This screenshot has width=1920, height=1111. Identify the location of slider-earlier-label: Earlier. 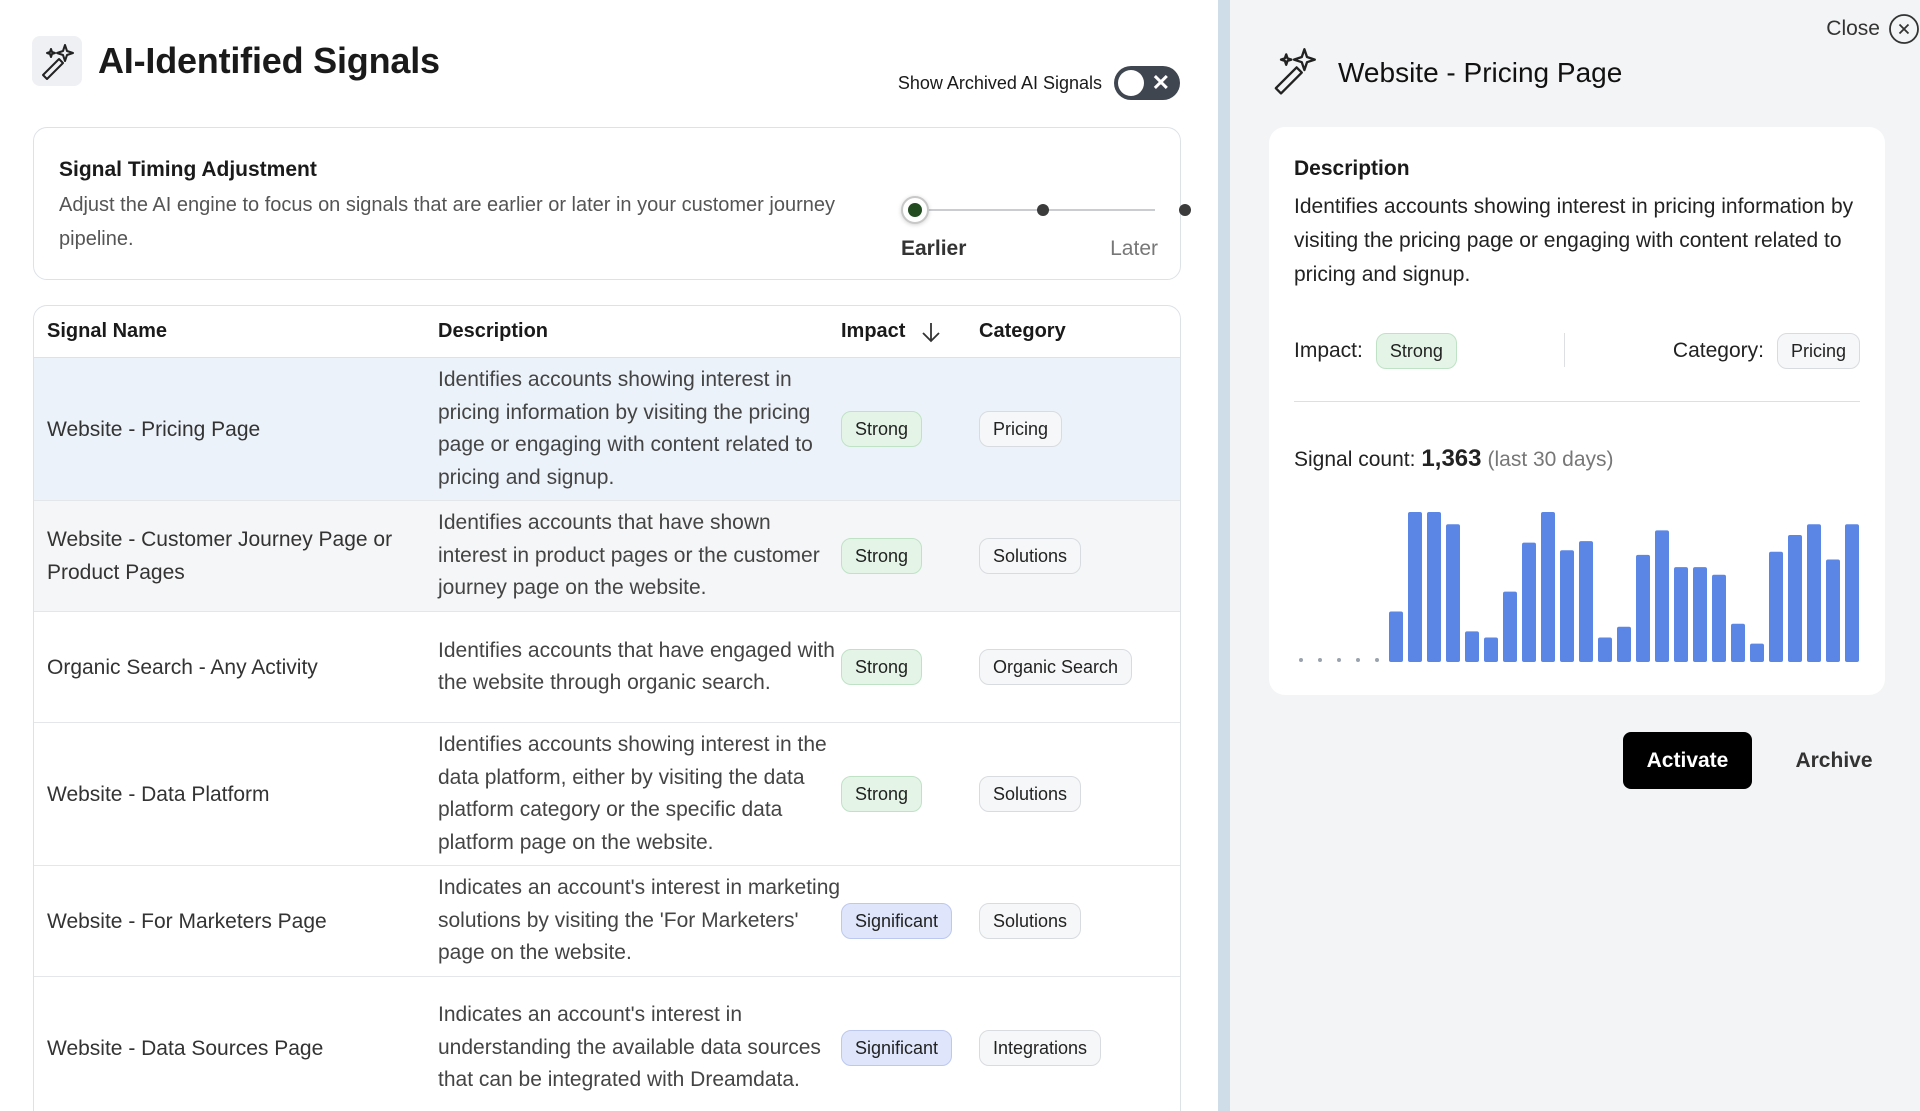
(934, 248).